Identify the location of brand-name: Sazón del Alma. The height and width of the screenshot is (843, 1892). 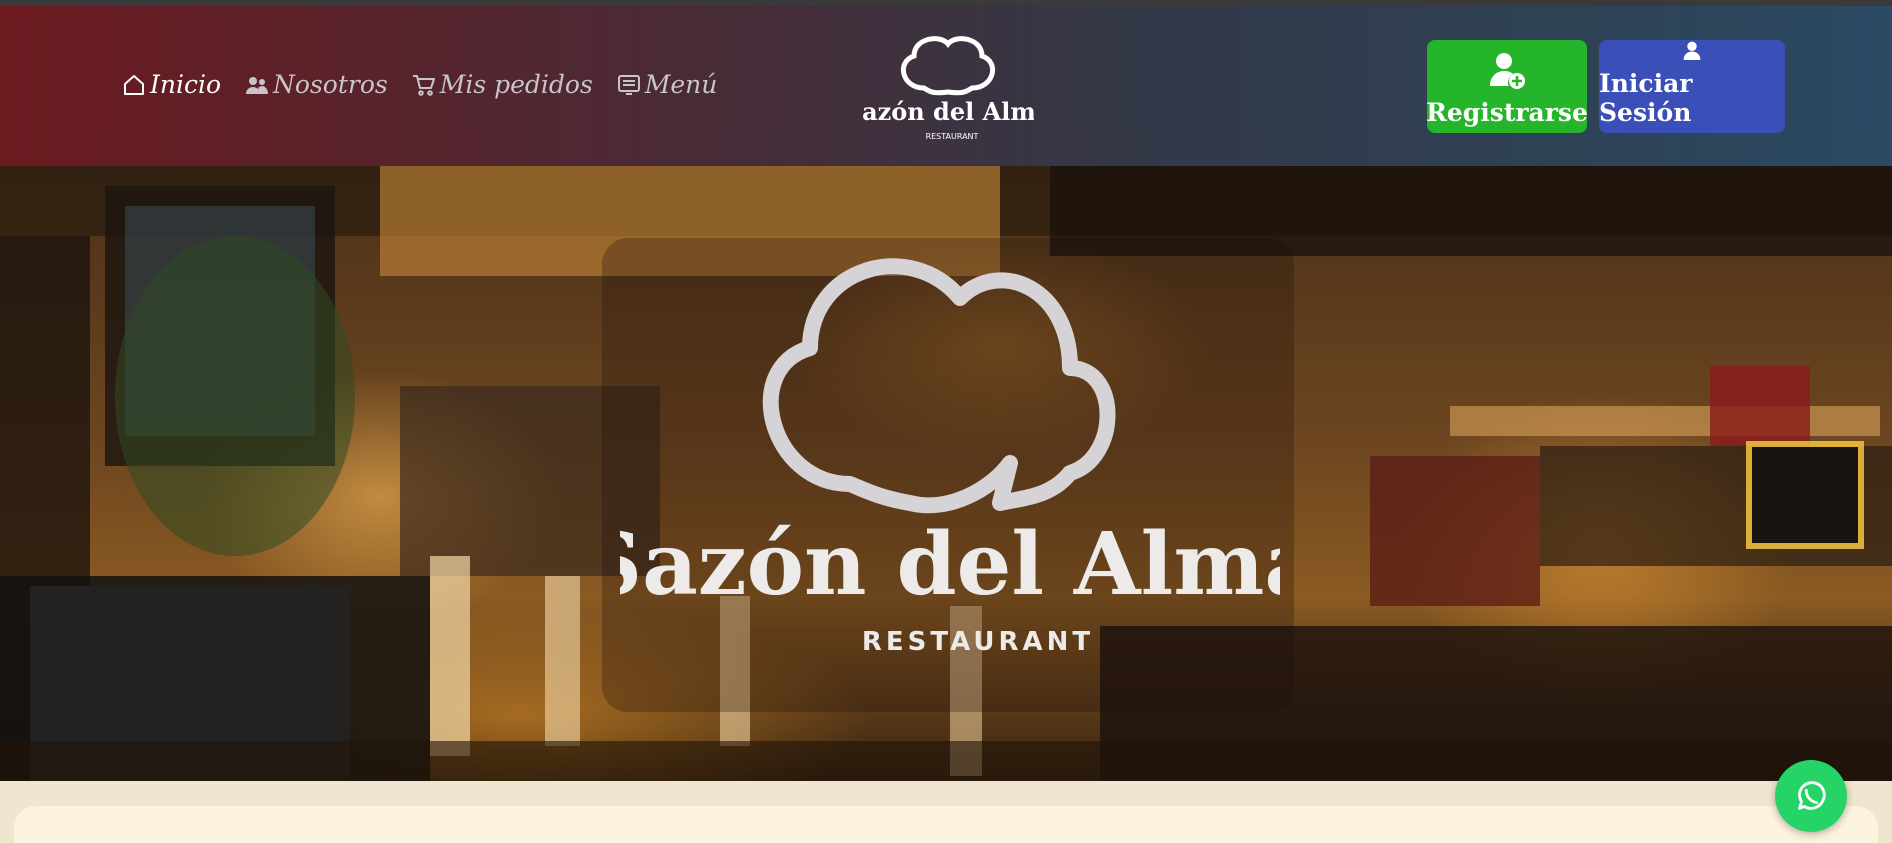
(948, 111).